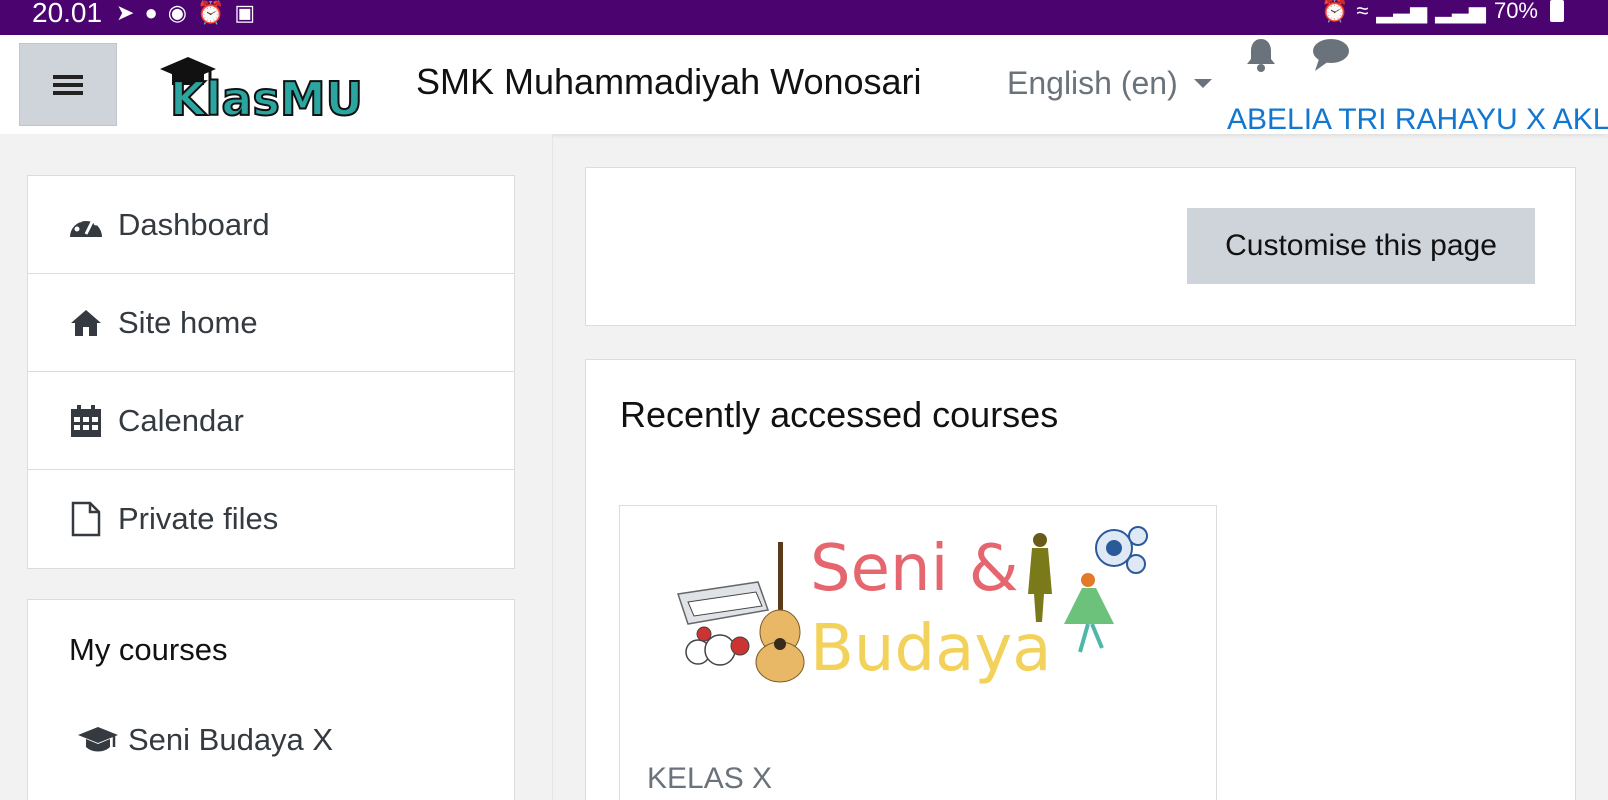 The width and height of the screenshot is (1608, 800). I want to click on my-courses-title: My courses, so click(148, 650).